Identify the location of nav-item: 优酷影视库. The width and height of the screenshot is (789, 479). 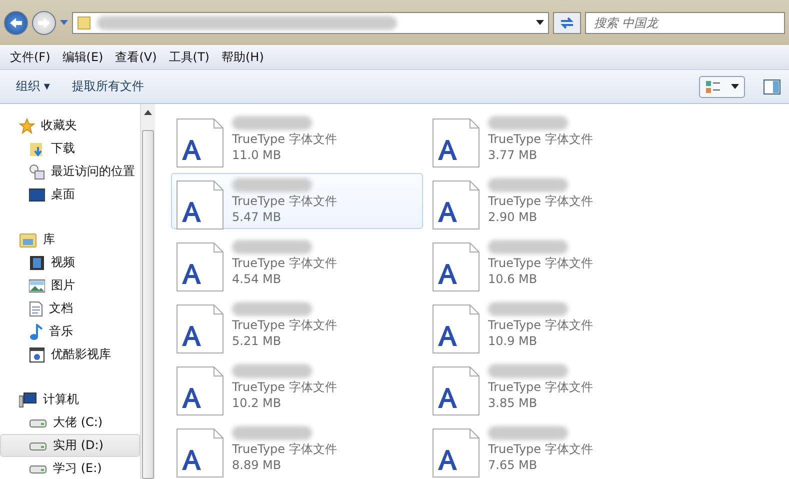
(70, 354).